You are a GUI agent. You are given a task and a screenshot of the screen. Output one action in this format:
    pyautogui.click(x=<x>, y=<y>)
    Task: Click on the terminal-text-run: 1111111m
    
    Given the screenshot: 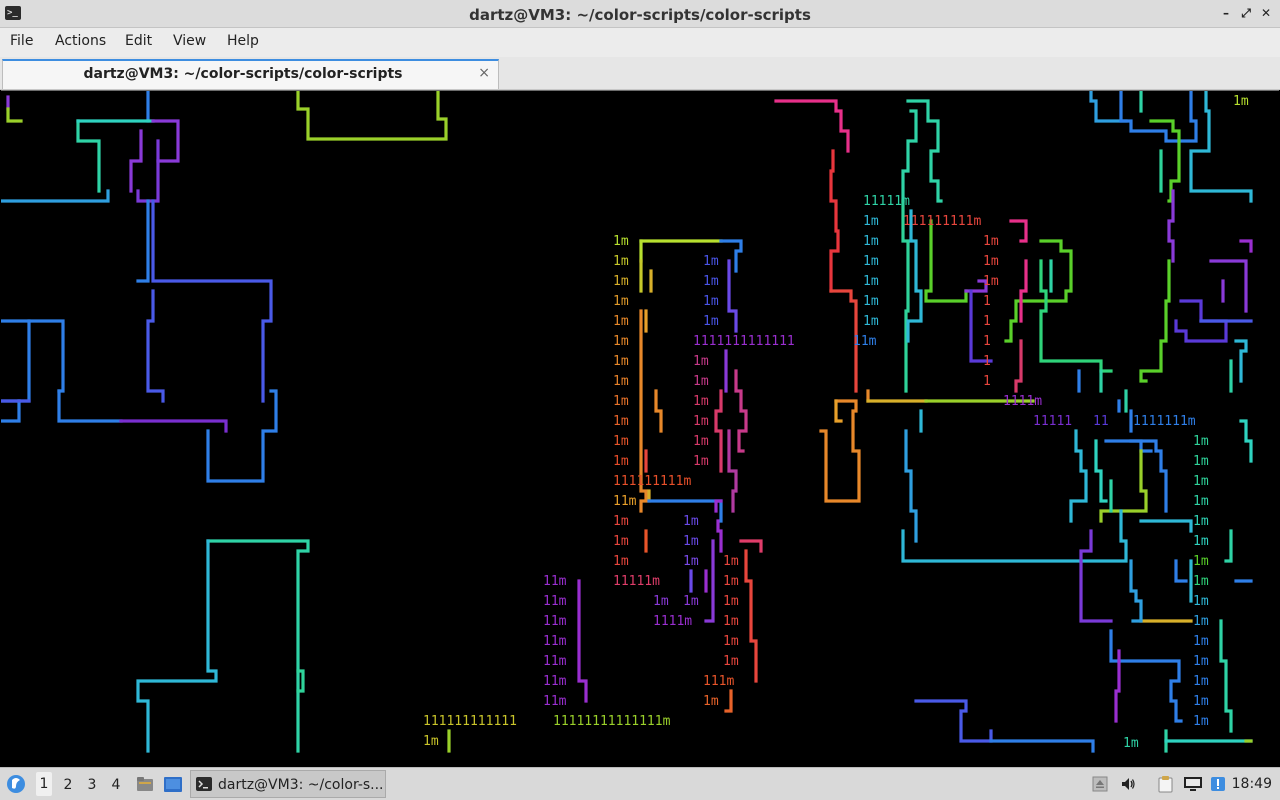 What is the action you would take?
    pyautogui.click(x=1164, y=421)
    